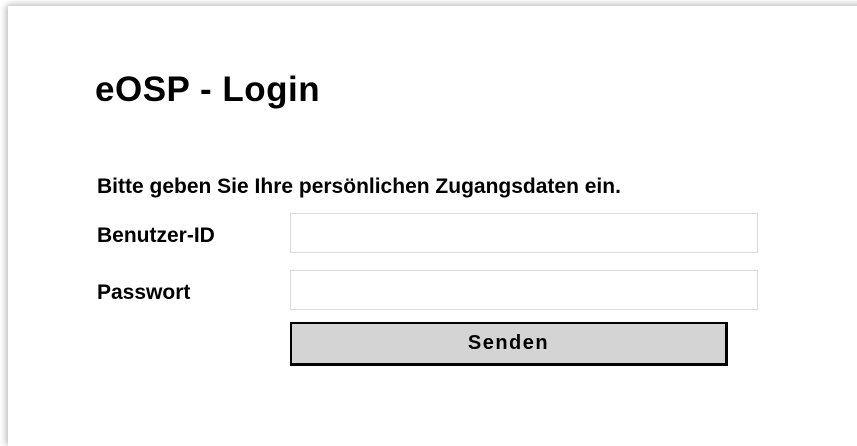 This screenshot has height=446, width=857. What do you see at coordinates (524, 290) in the screenshot?
I see `password-input` at bounding box center [524, 290].